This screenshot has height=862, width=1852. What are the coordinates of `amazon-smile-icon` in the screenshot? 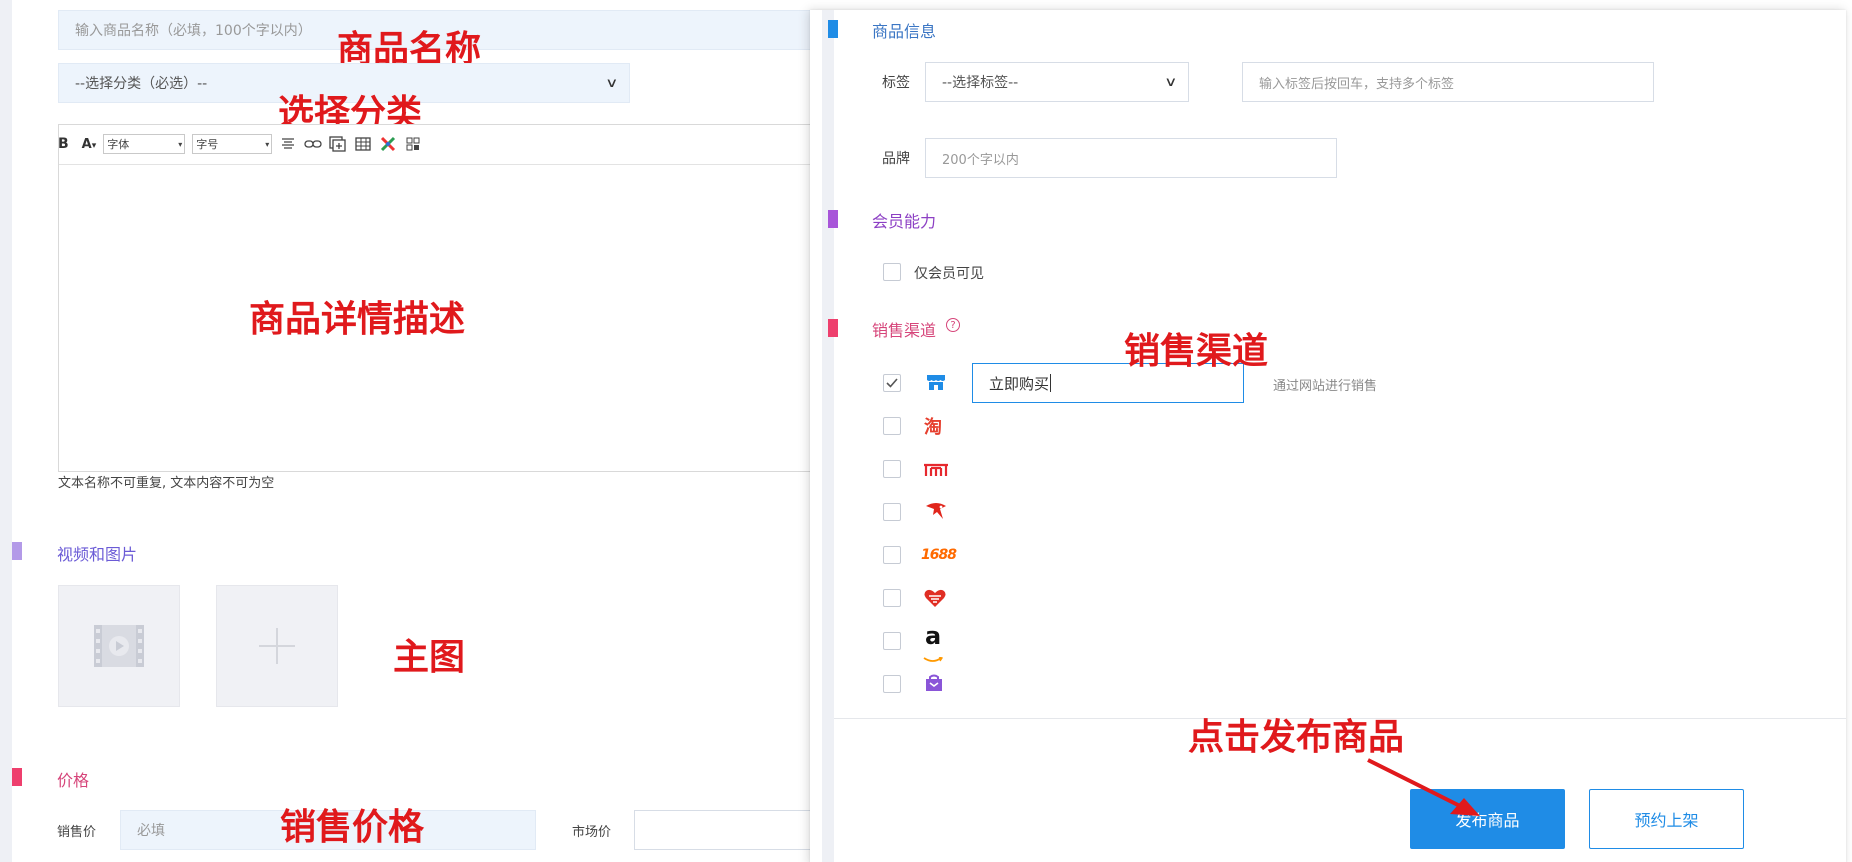 It's located at (933, 657).